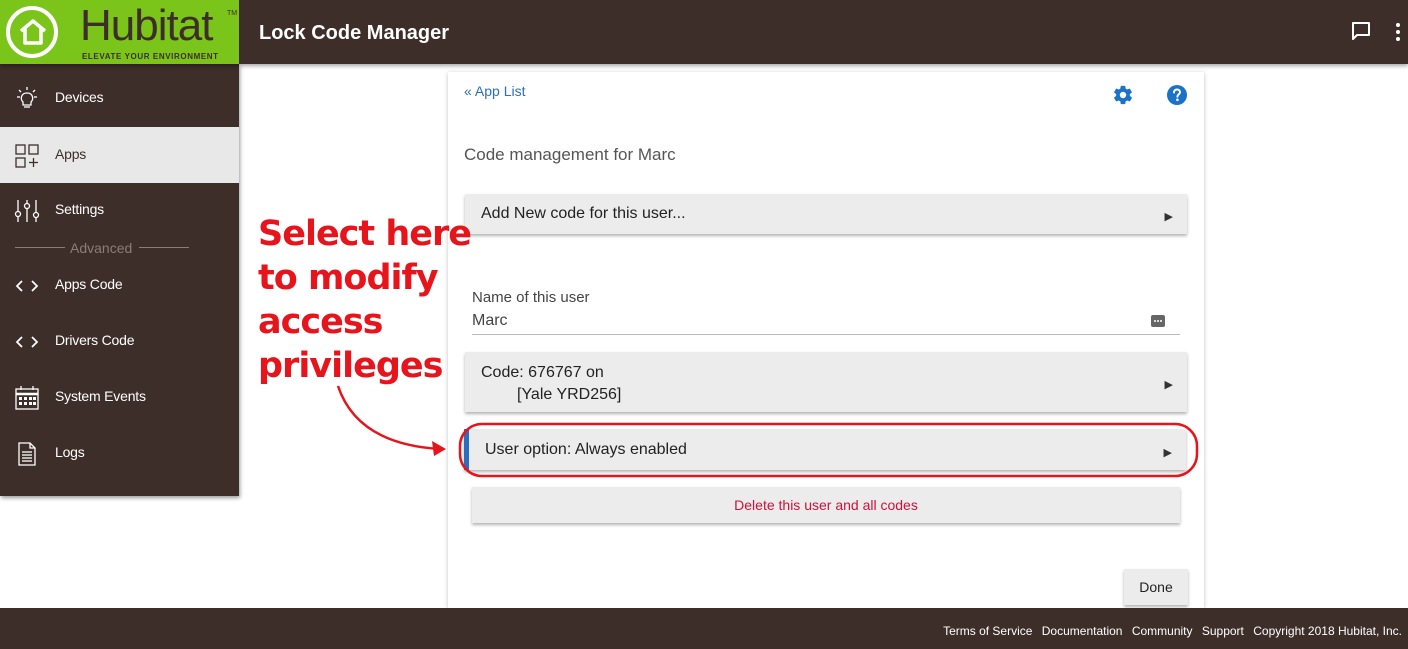  Describe the element at coordinates (1162, 631) in the screenshot. I see `footer-link-community: Community` at that location.